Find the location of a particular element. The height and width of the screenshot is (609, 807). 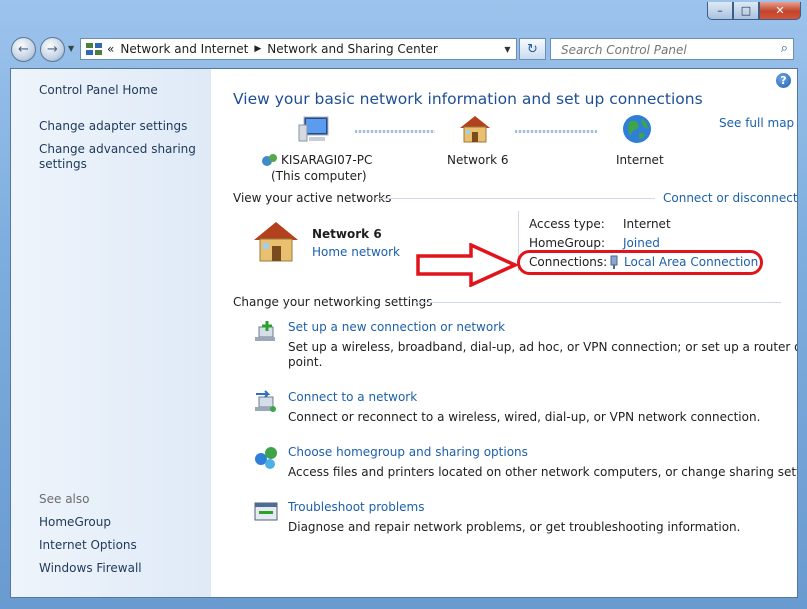

control-panel-icon is located at coordinates (94, 49).